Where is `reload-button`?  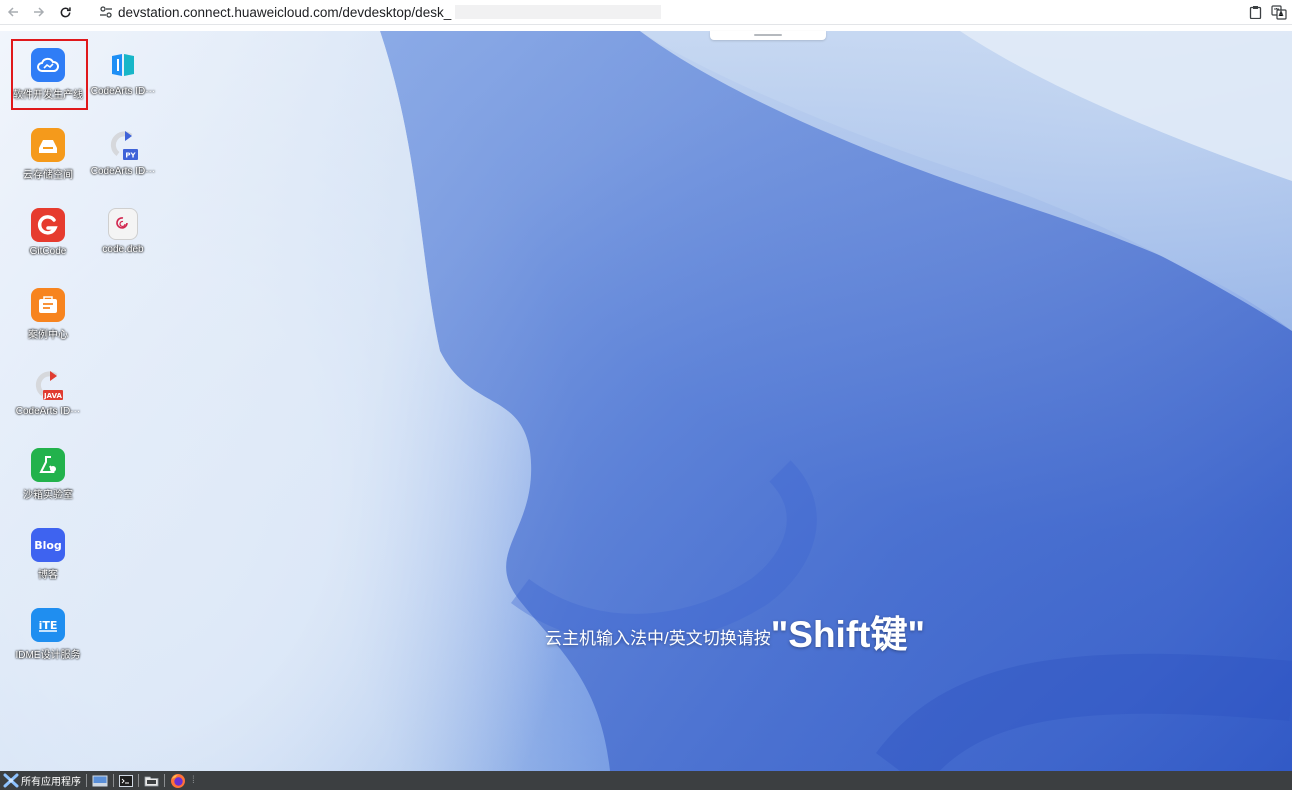 reload-button is located at coordinates (65, 12).